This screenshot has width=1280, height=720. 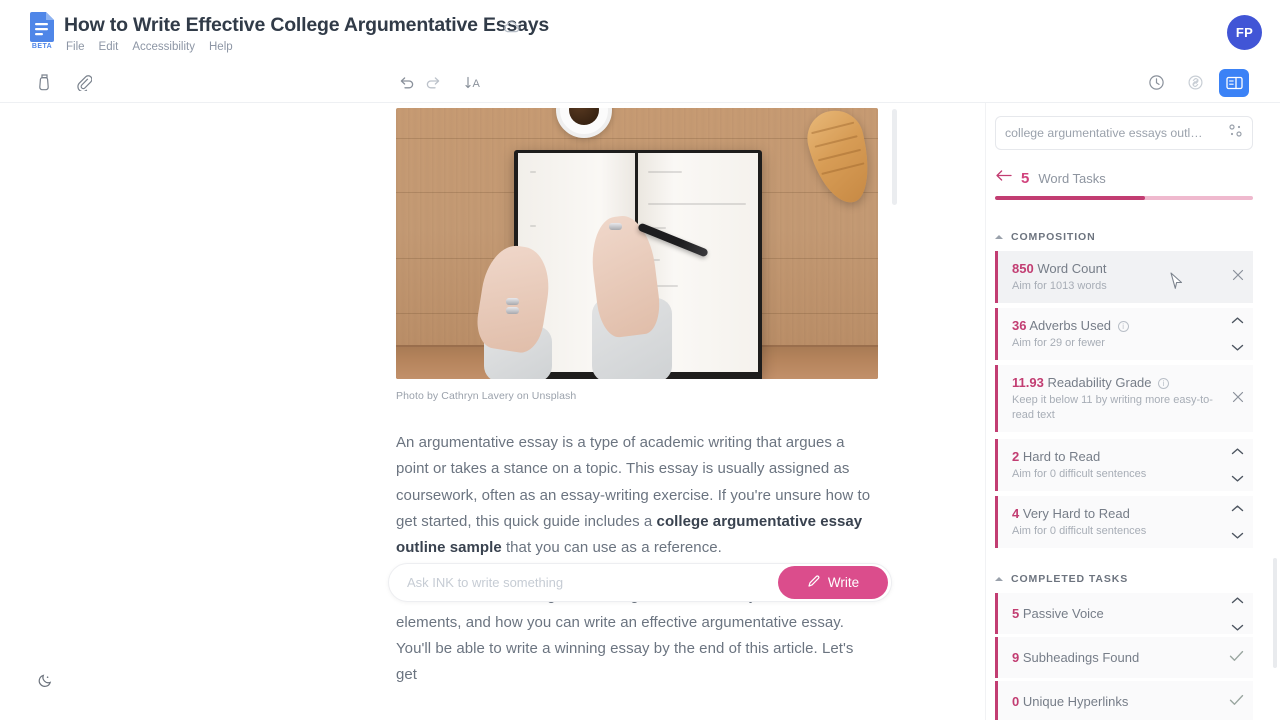 I want to click on redo-icon, so click(x=433, y=82).